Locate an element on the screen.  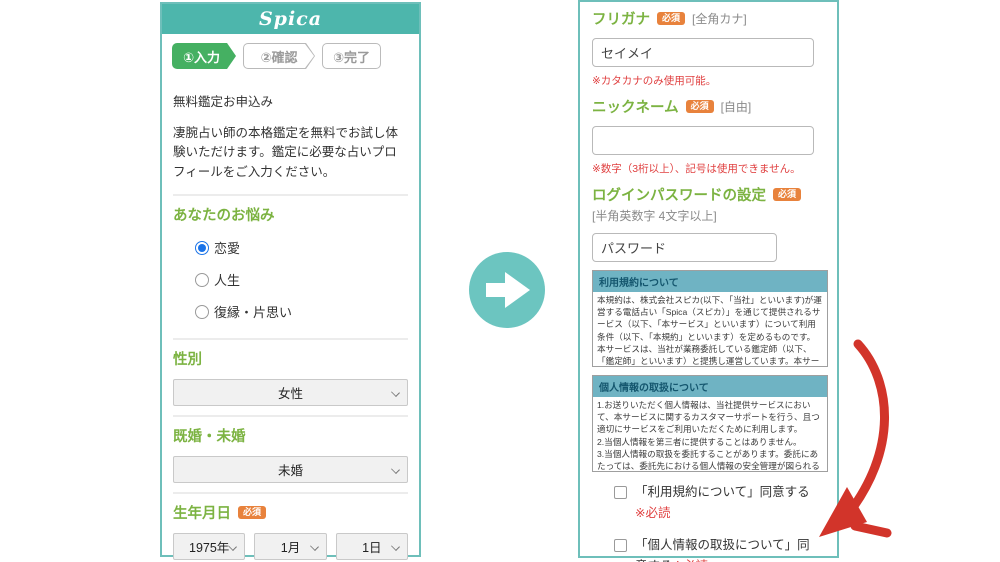
brand-logo: Spica is located at coordinates (290, 19).